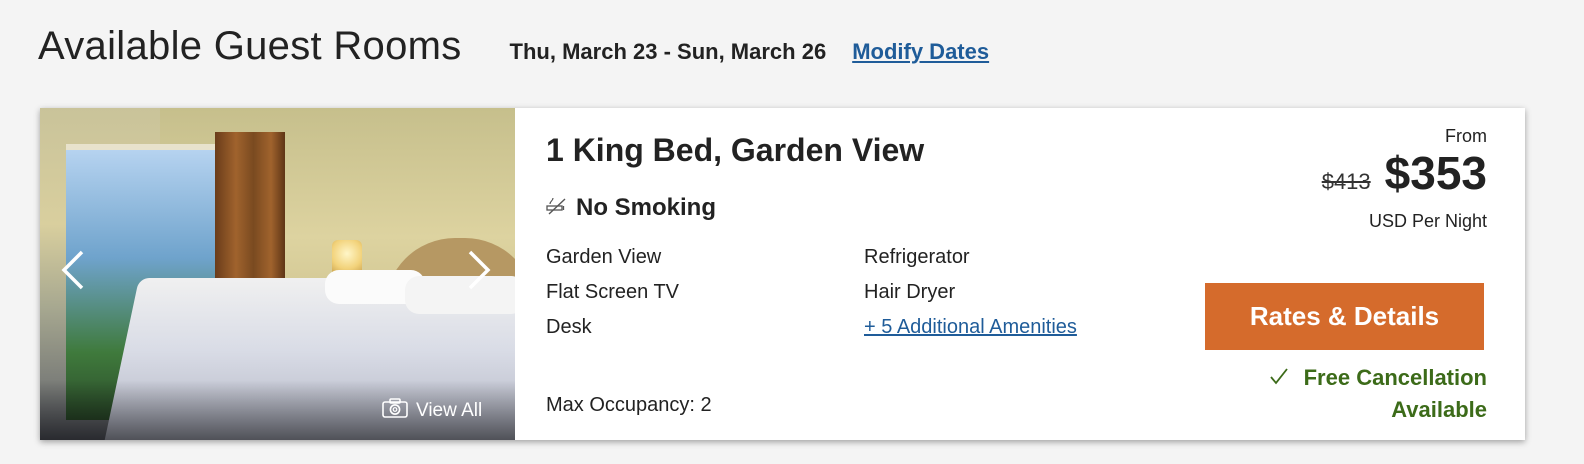  What do you see at coordinates (910, 292) in the screenshot?
I see `amenity-item: Hair Dryer` at bounding box center [910, 292].